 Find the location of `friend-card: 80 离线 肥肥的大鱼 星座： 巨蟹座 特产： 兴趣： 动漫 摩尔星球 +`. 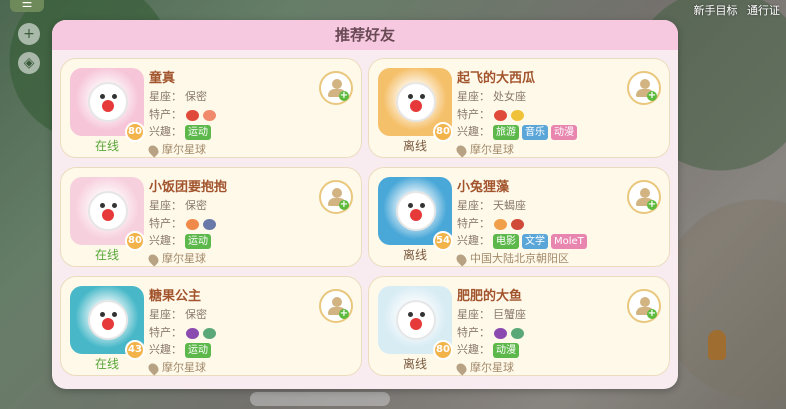

friend-card: 80 离线 肥肥的大鱼 星座： 巨蟹座 特产： 兴趣： 动漫 摩尔星球 + is located at coordinates (519, 326).